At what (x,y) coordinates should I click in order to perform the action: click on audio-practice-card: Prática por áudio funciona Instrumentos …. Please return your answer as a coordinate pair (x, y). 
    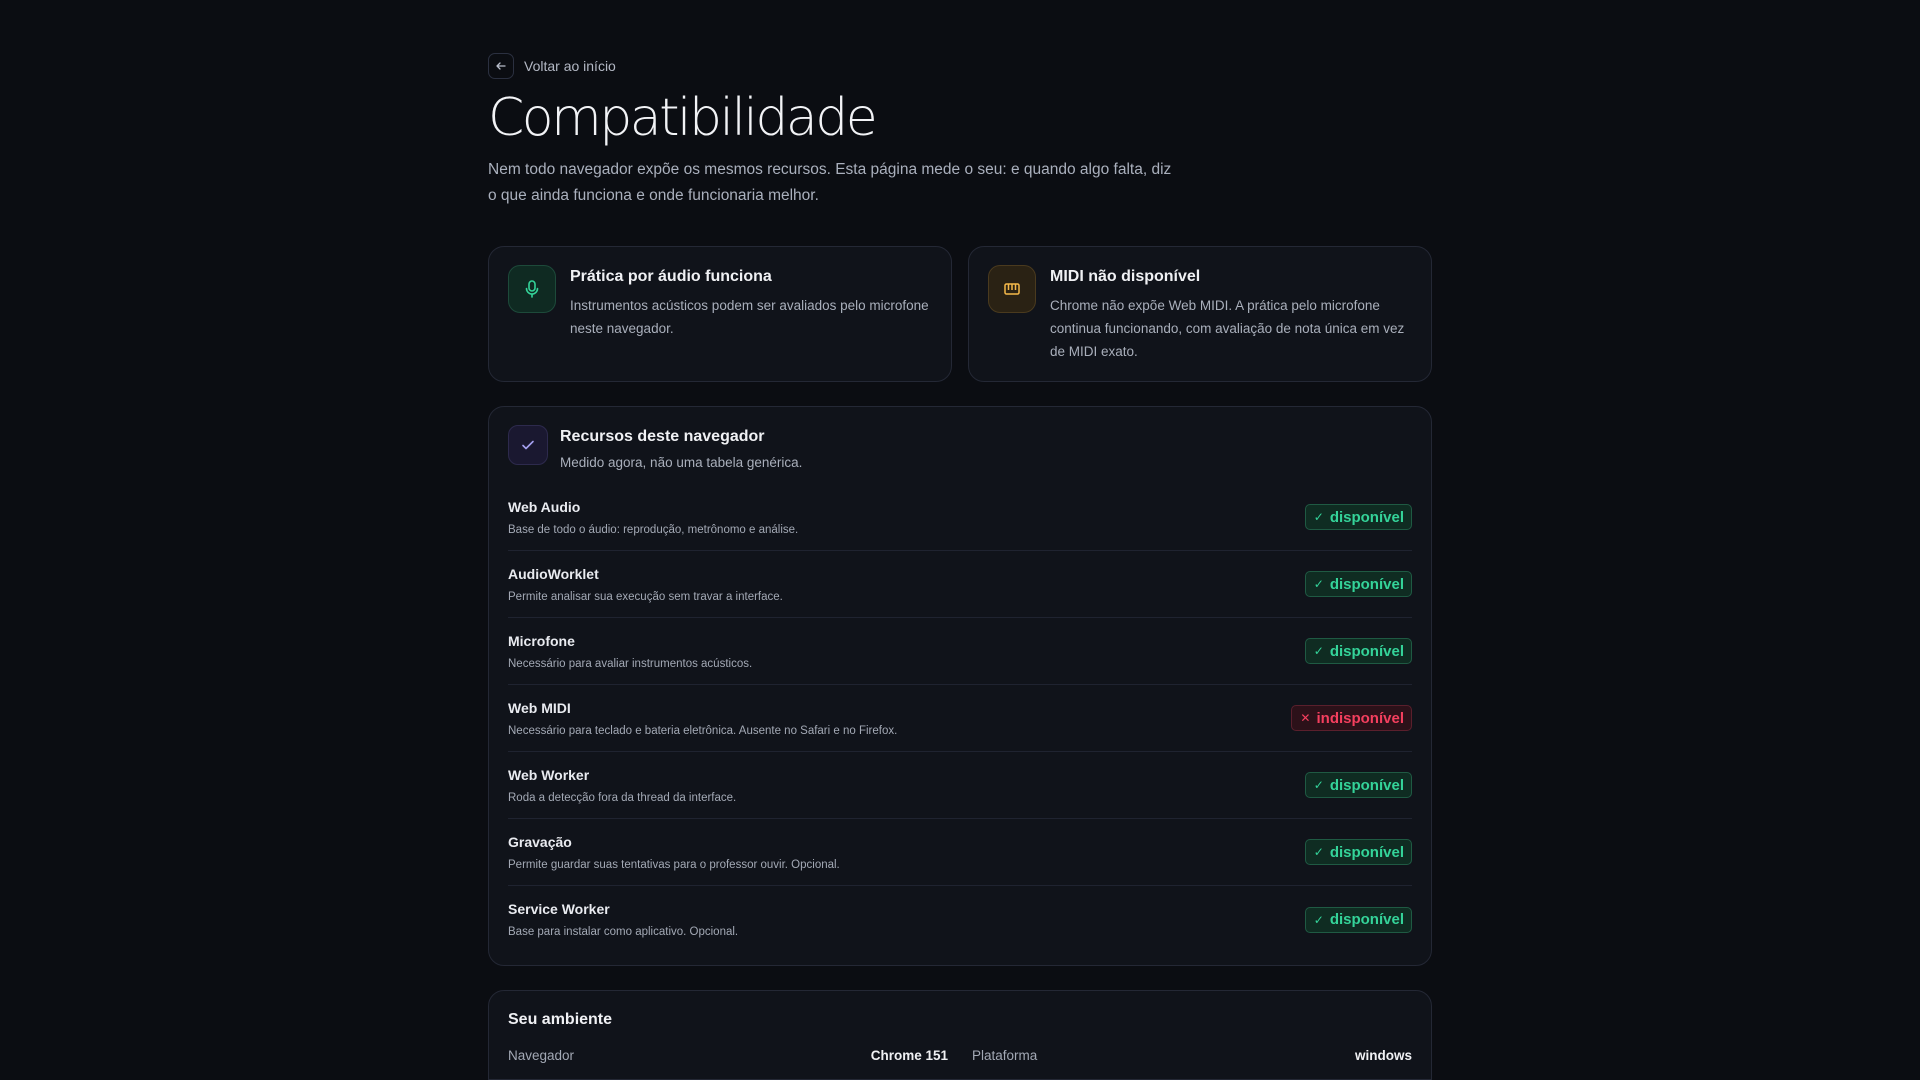
    Looking at the image, I should click on (720, 314).